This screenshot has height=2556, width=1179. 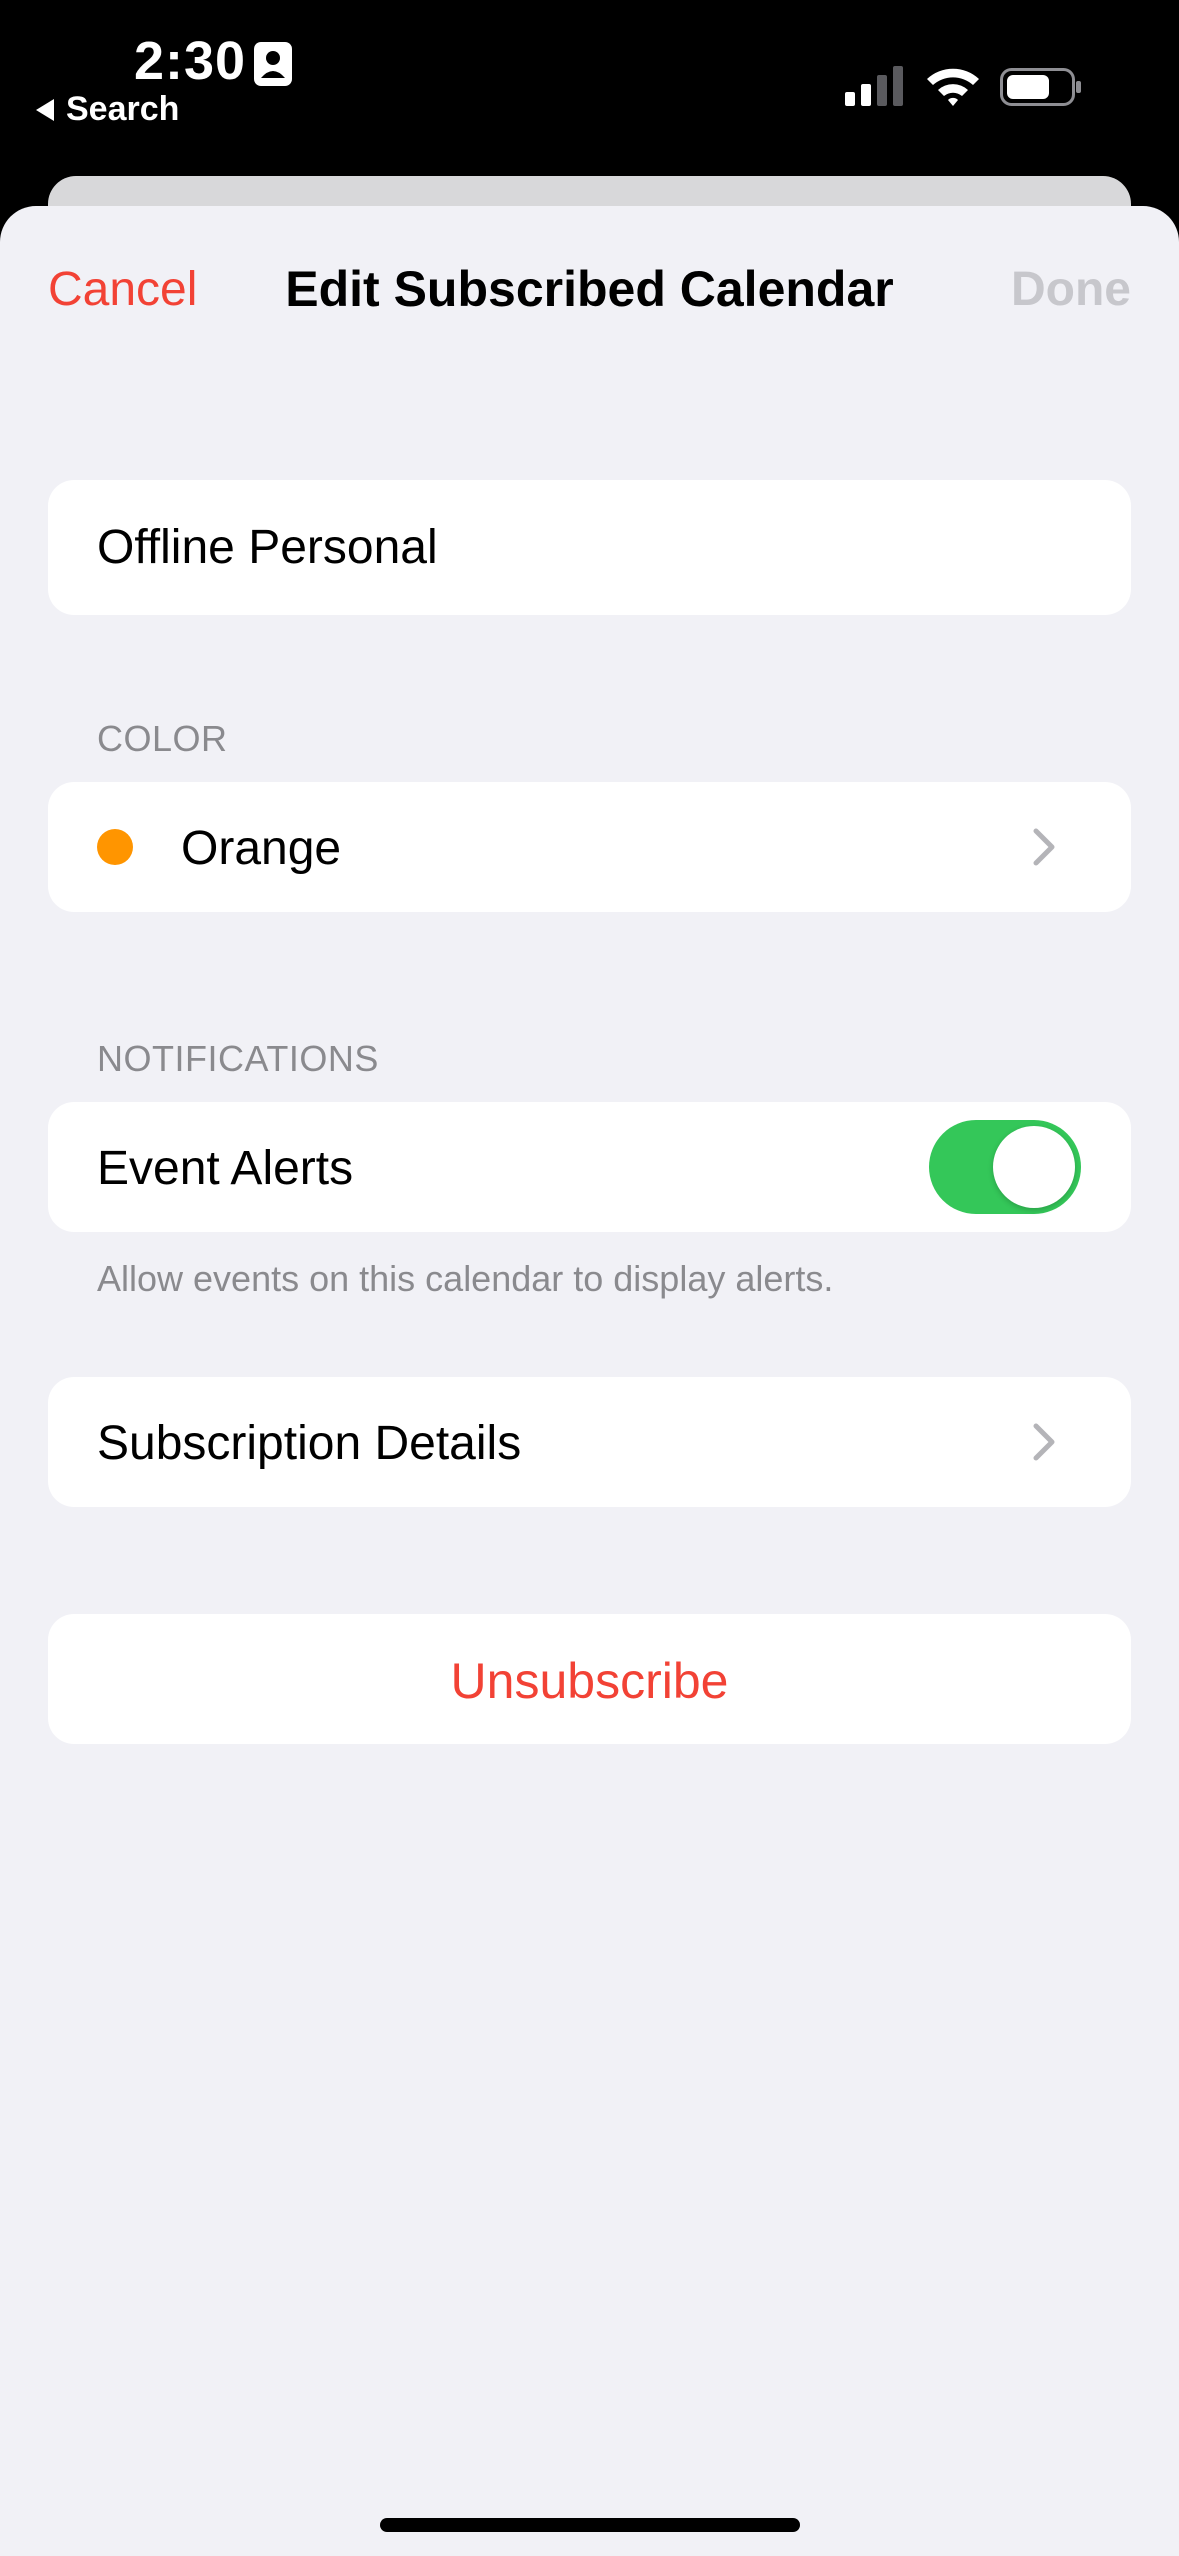 What do you see at coordinates (590, 2525) in the screenshot?
I see `home-indicator` at bounding box center [590, 2525].